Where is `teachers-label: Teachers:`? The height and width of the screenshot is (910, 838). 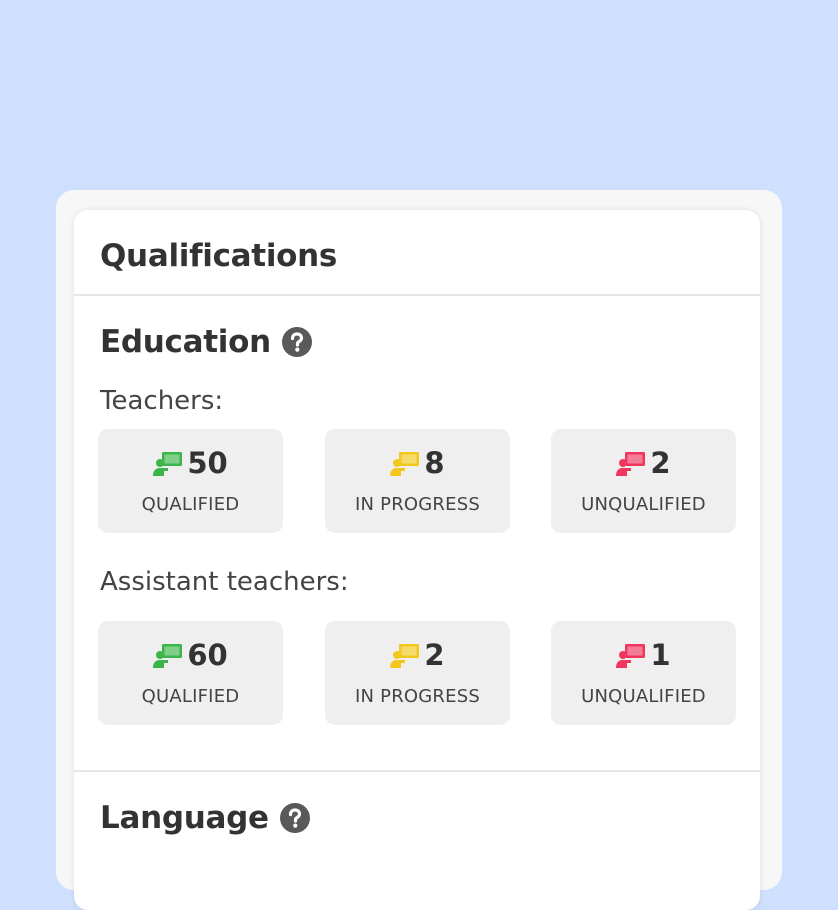 teachers-label: Teachers: is located at coordinates (162, 401).